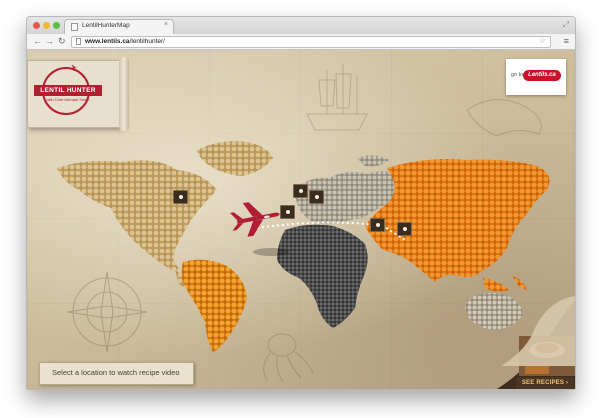 The image size is (600, 418). What do you see at coordinates (322, 276) in the screenshot?
I see `continent-africa` at bounding box center [322, 276].